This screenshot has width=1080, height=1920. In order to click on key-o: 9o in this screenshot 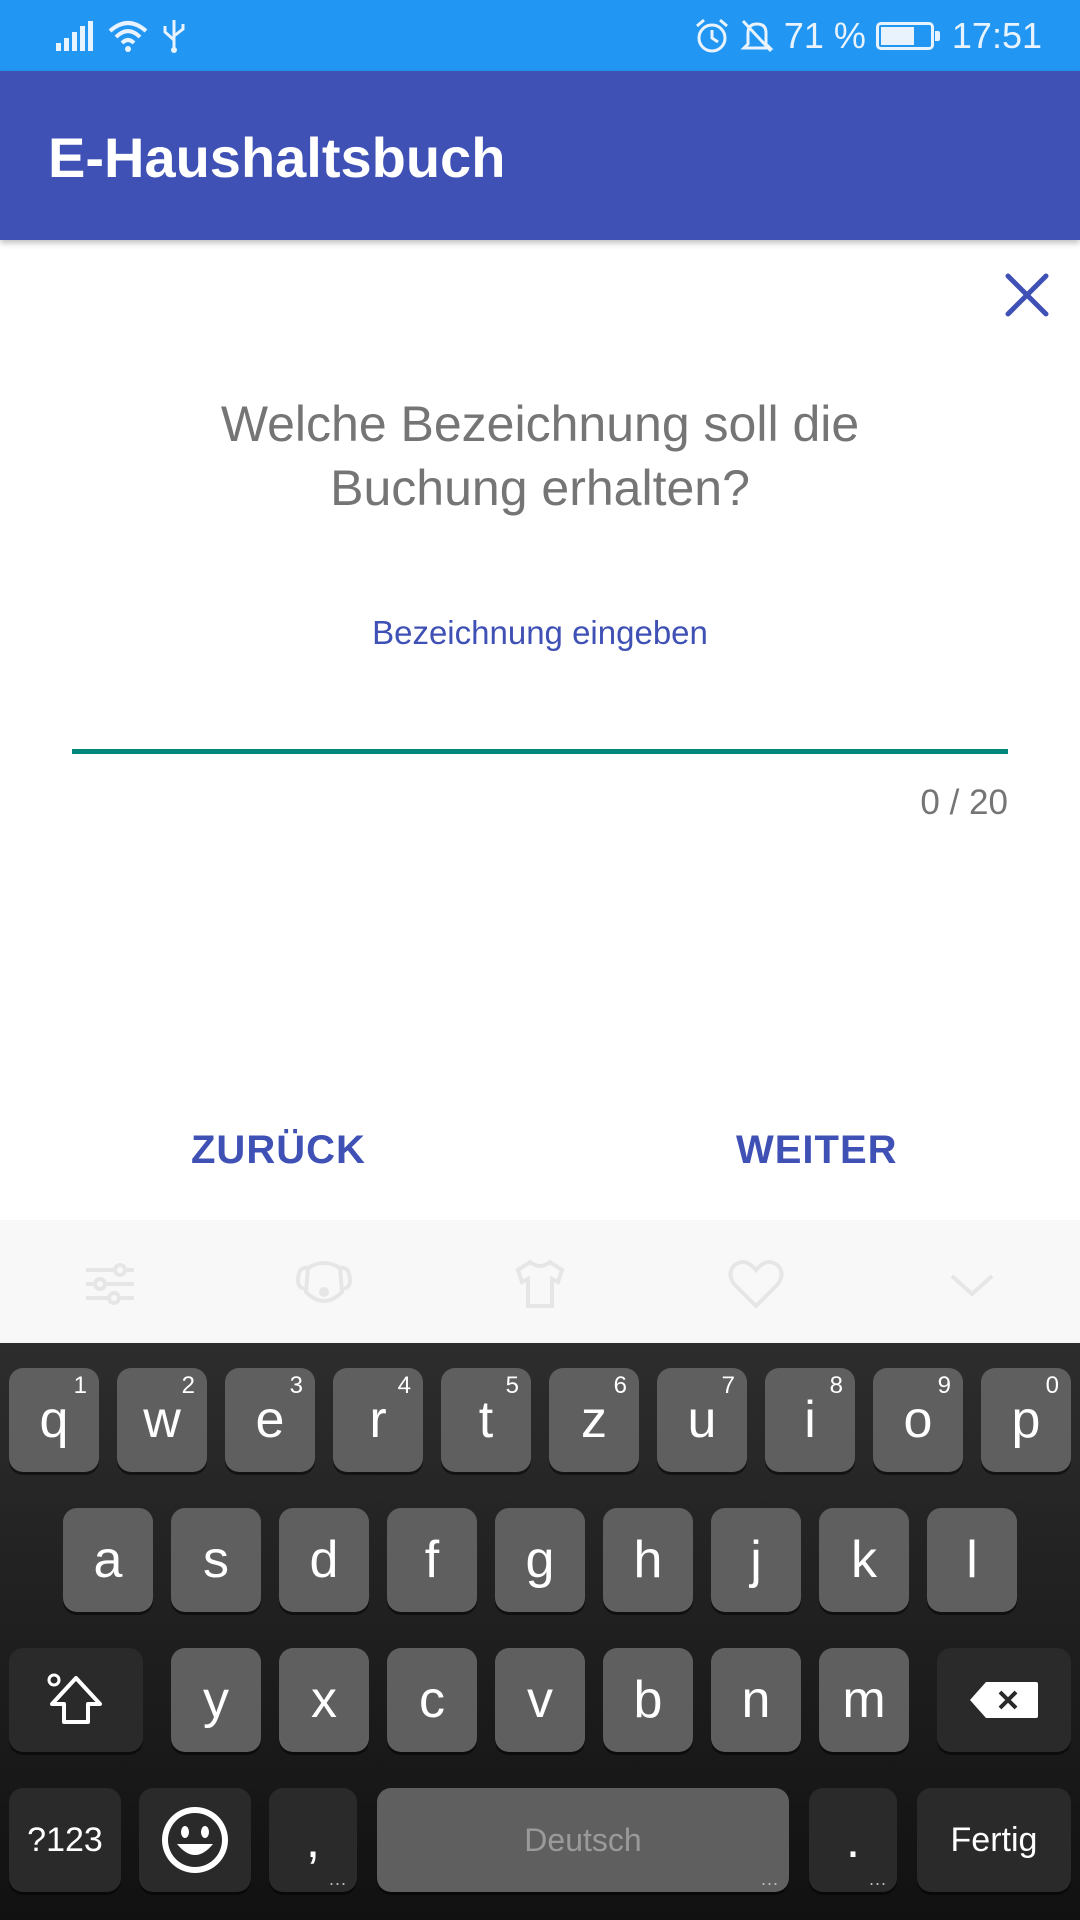, I will do `click(918, 1420)`.